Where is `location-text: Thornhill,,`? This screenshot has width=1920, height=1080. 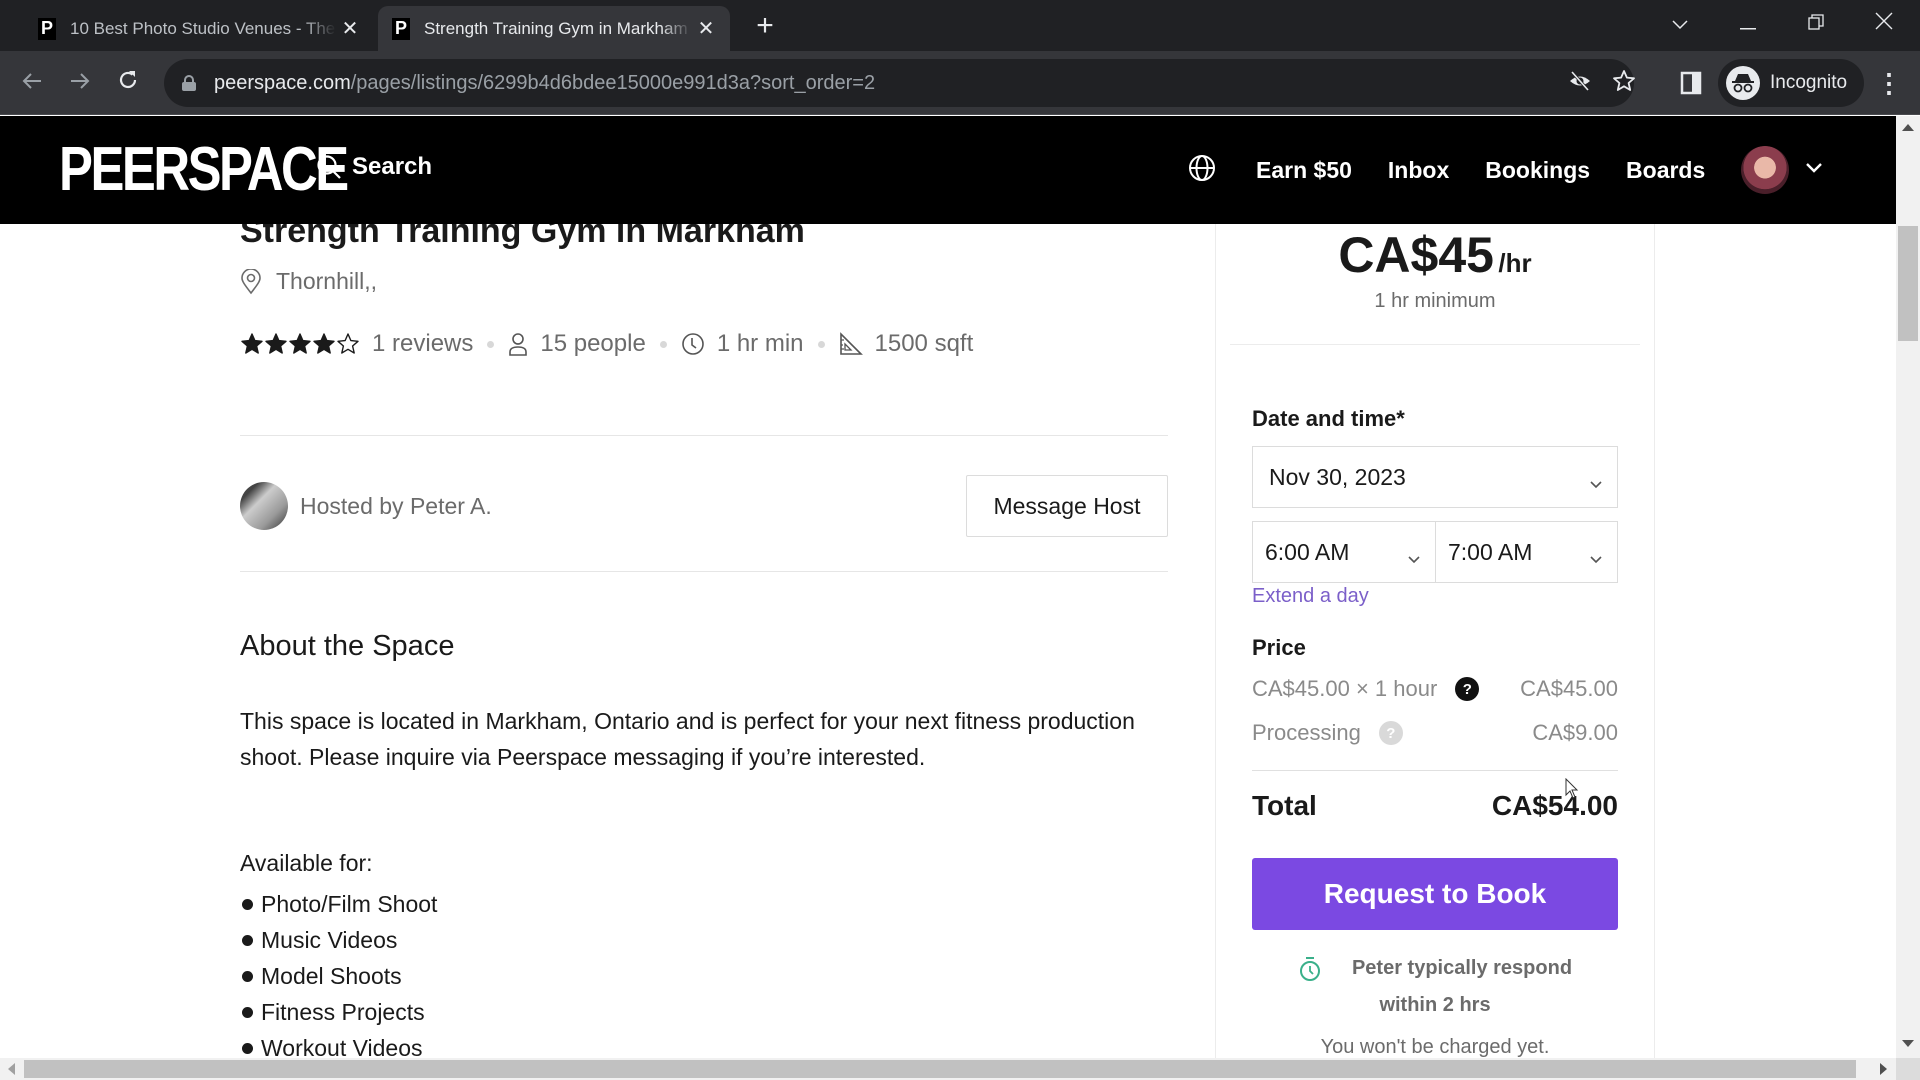 location-text: Thornhill,, is located at coordinates (326, 281).